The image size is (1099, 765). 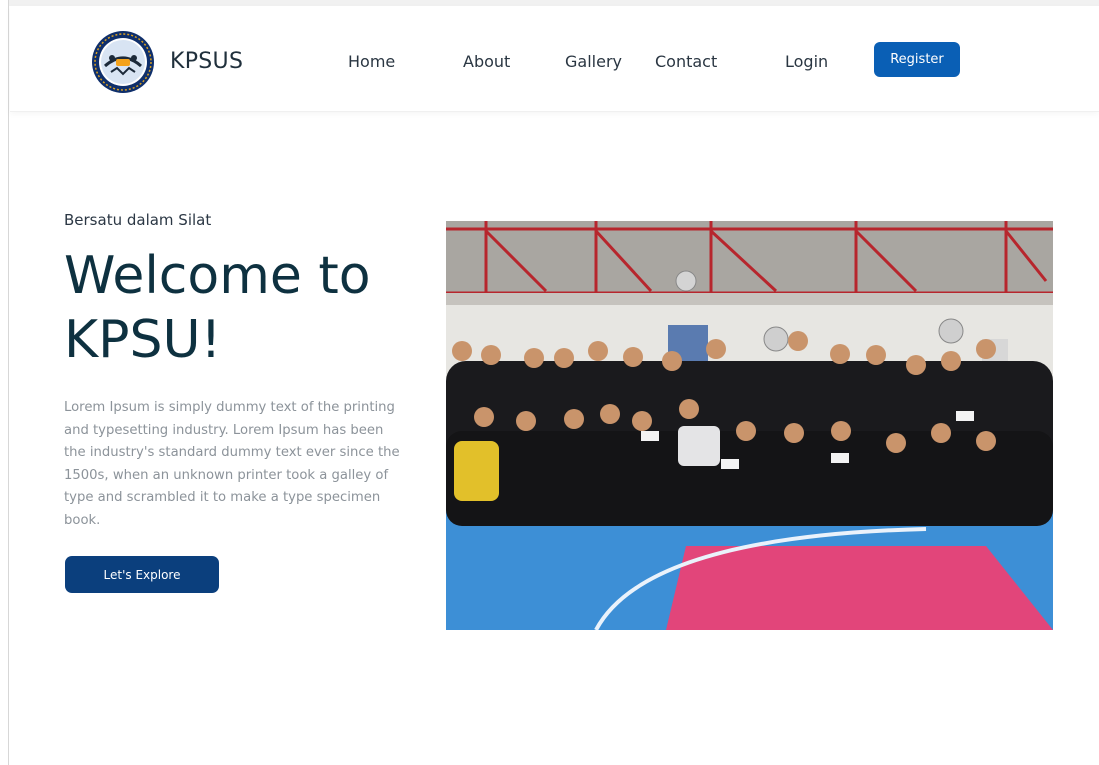 What do you see at coordinates (593, 61) in the screenshot?
I see `nav-link-gallery: Gallery` at bounding box center [593, 61].